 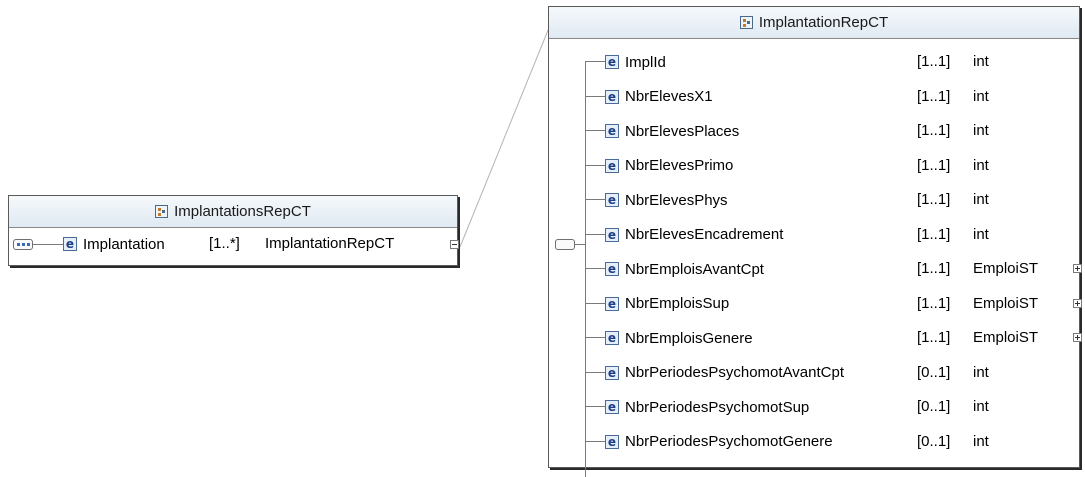 What do you see at coordinates (242, 211) in the screenshot?
I see `complex-type-title: ImplantationsRepCT` at bounding box center [242, 211].